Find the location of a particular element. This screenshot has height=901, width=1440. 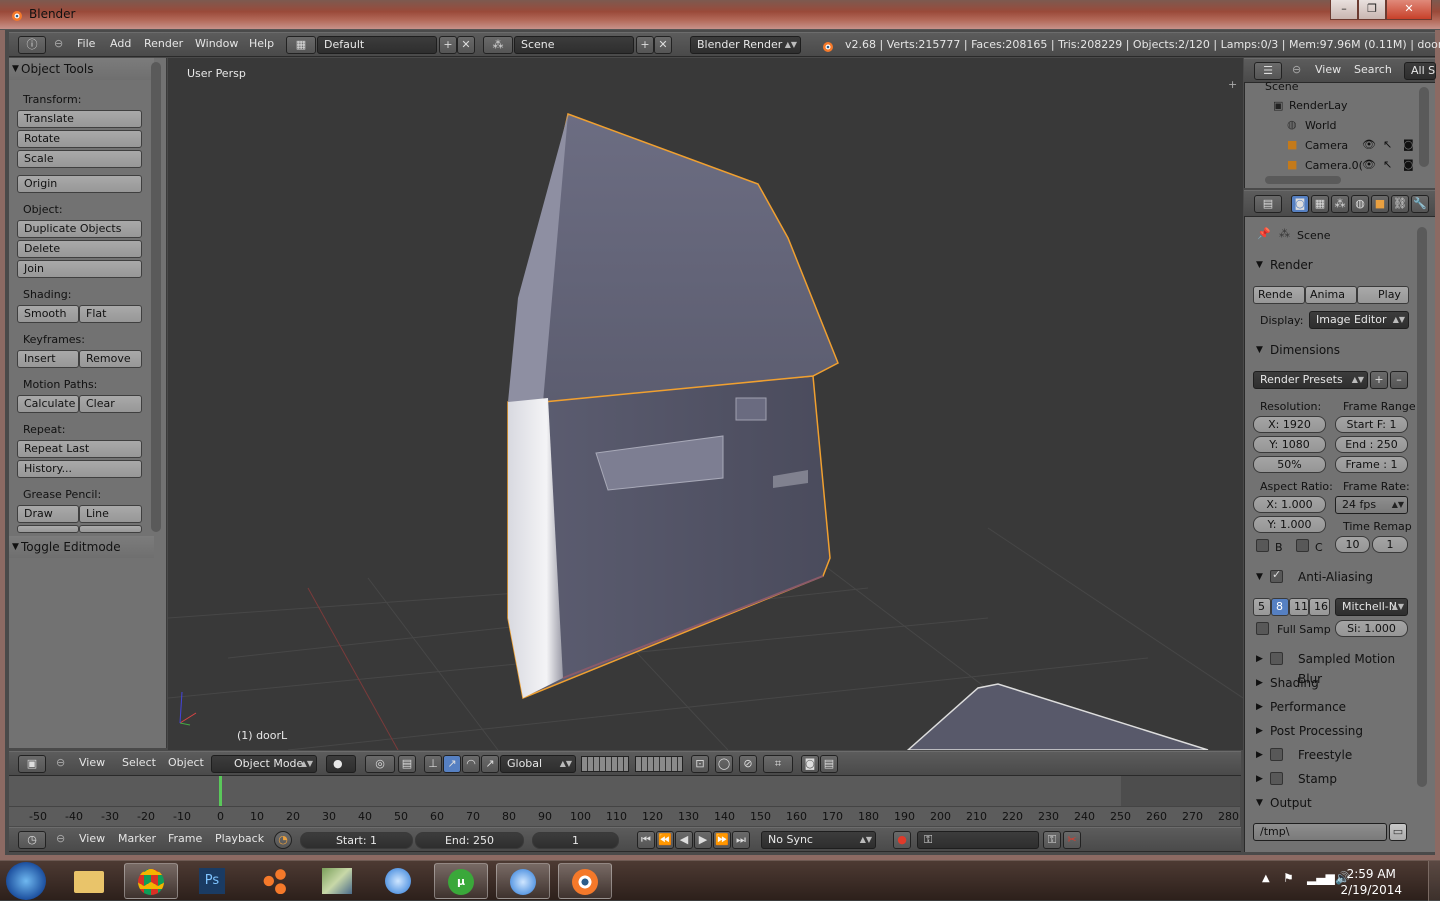

frame-rate-dropdown: 24 fps ▲▼ is located at coordinates (1371, 505).